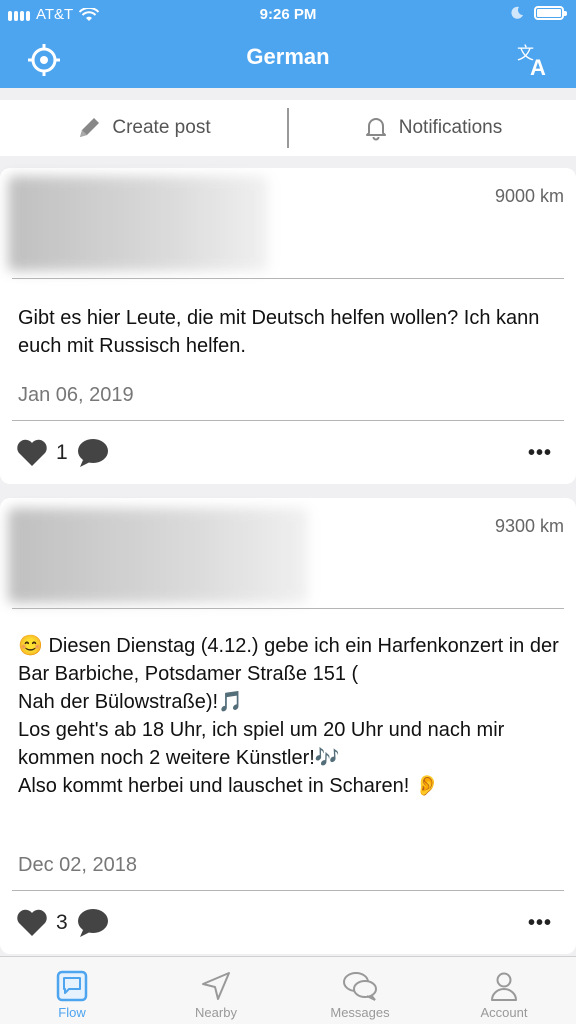 This screenshot has width=576, height=1024. Describe the element at coordinates (288, 128) in the screenshot. I see `action-bar: Create post Notifications` at that location.